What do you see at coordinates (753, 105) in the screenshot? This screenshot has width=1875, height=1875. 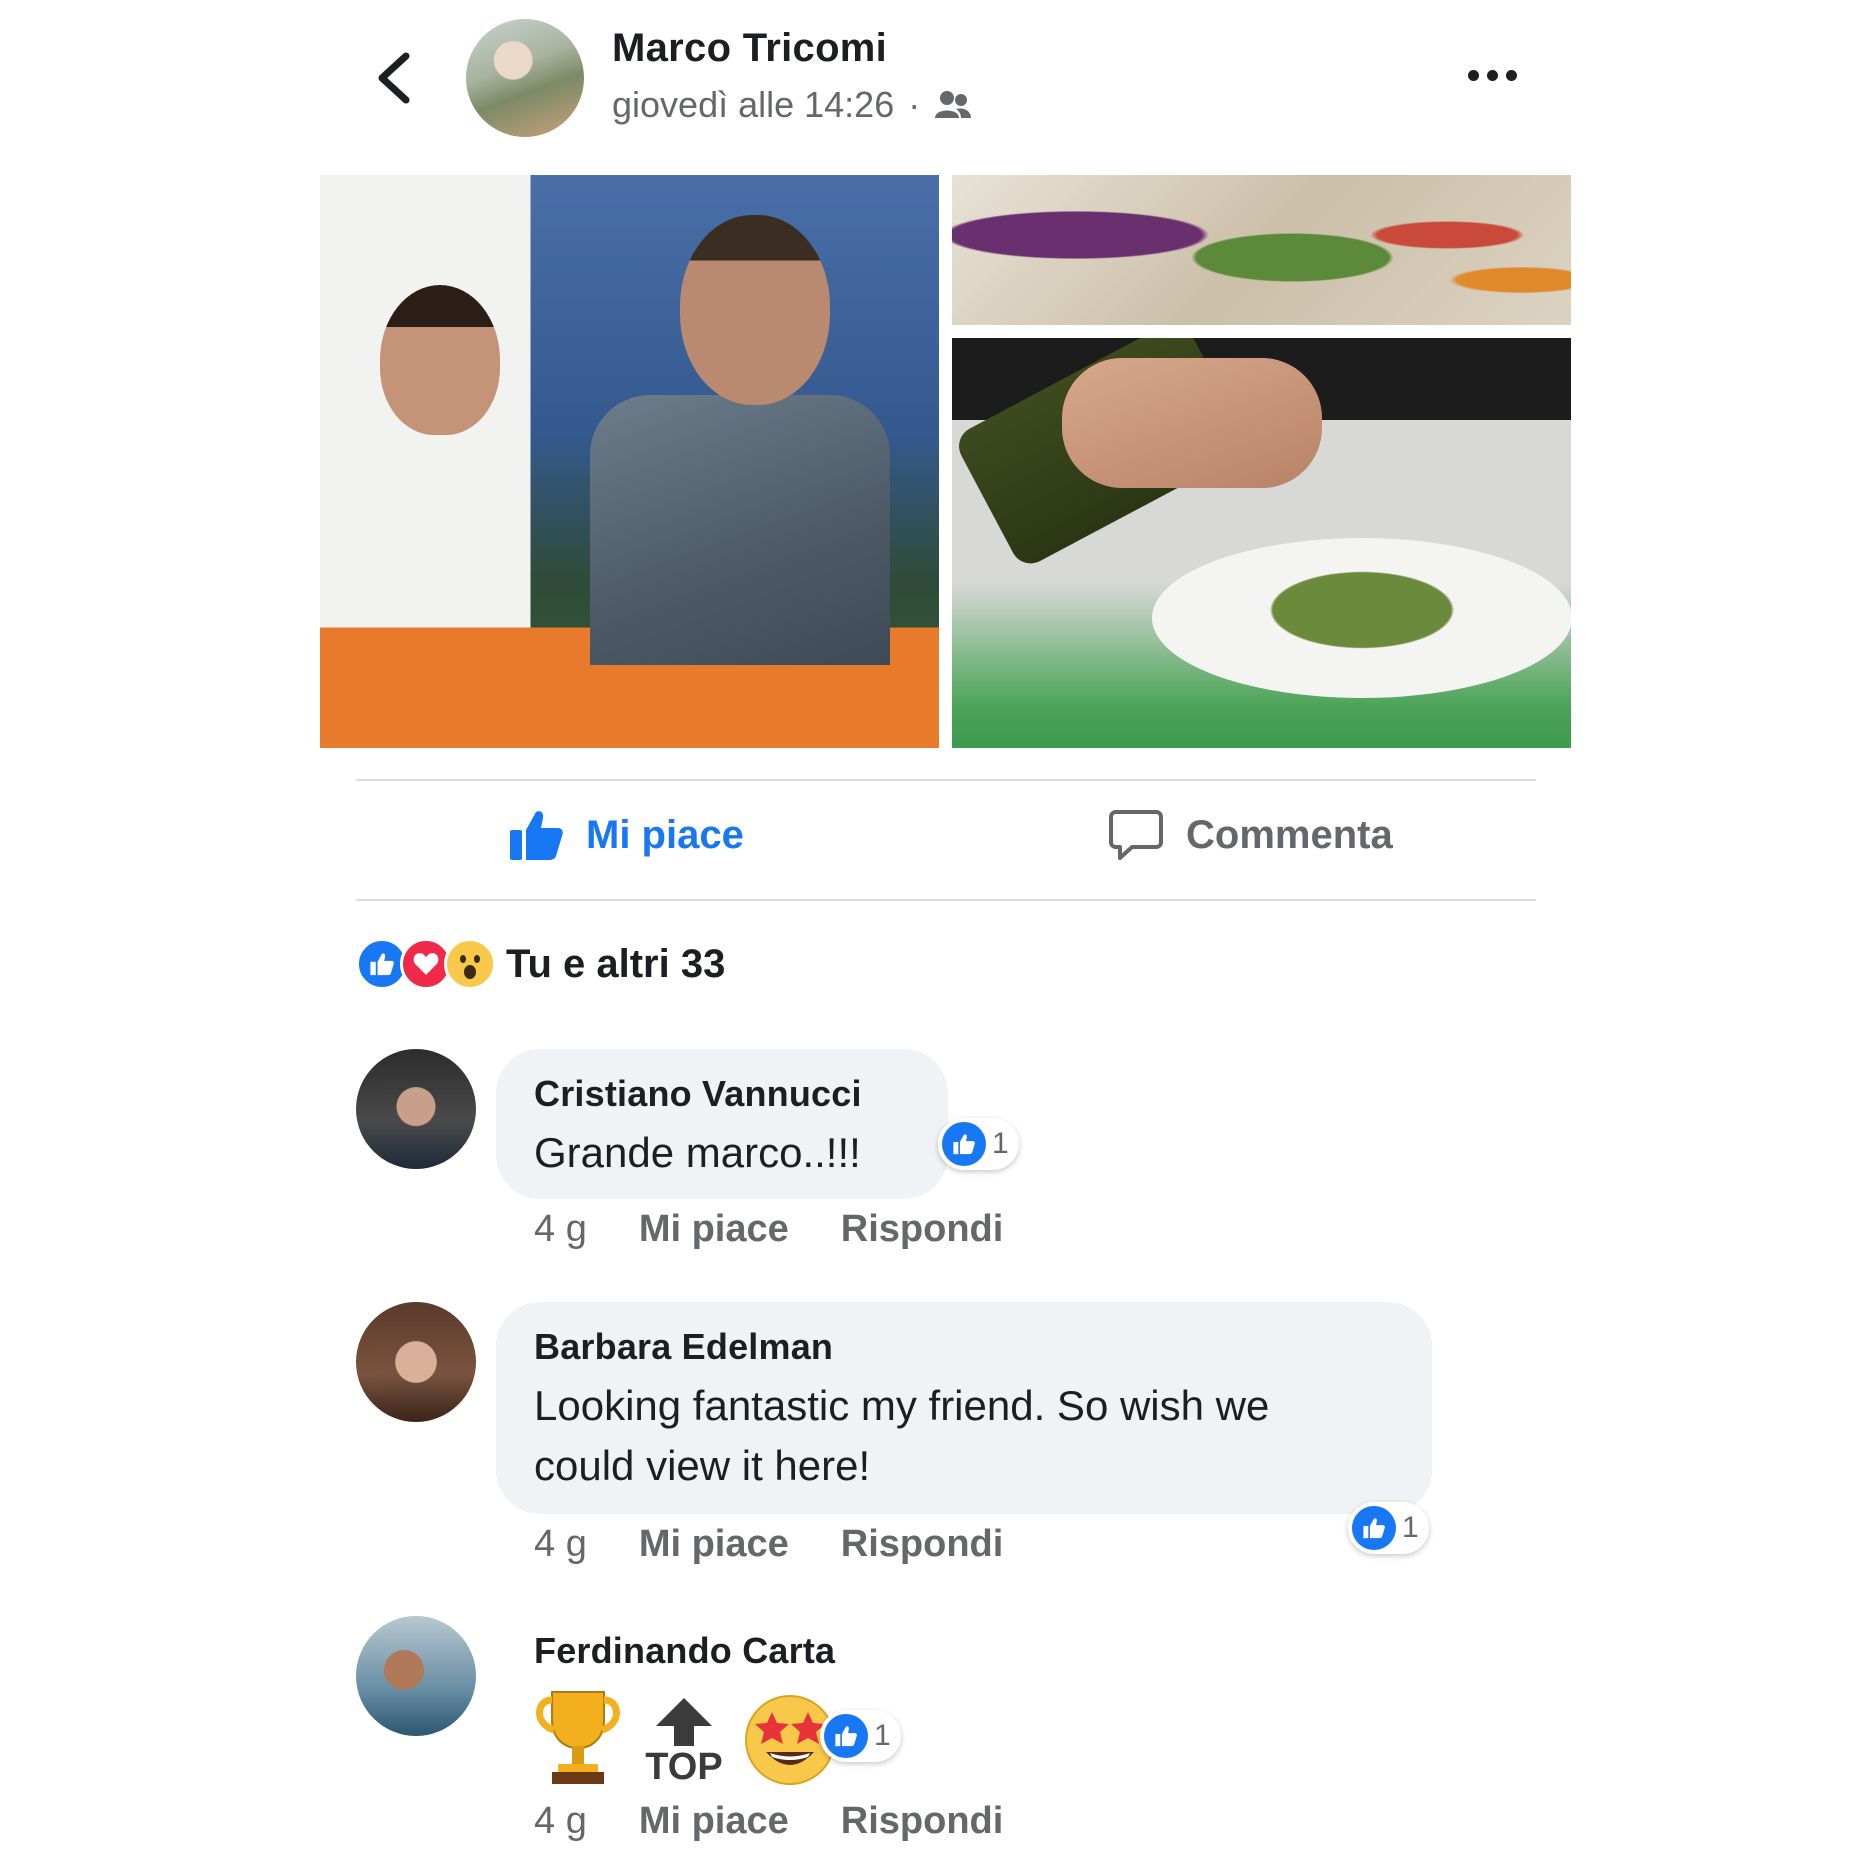 I see `post-timestamp: giovedì alle 14:26` at bounding box center [753, 105].